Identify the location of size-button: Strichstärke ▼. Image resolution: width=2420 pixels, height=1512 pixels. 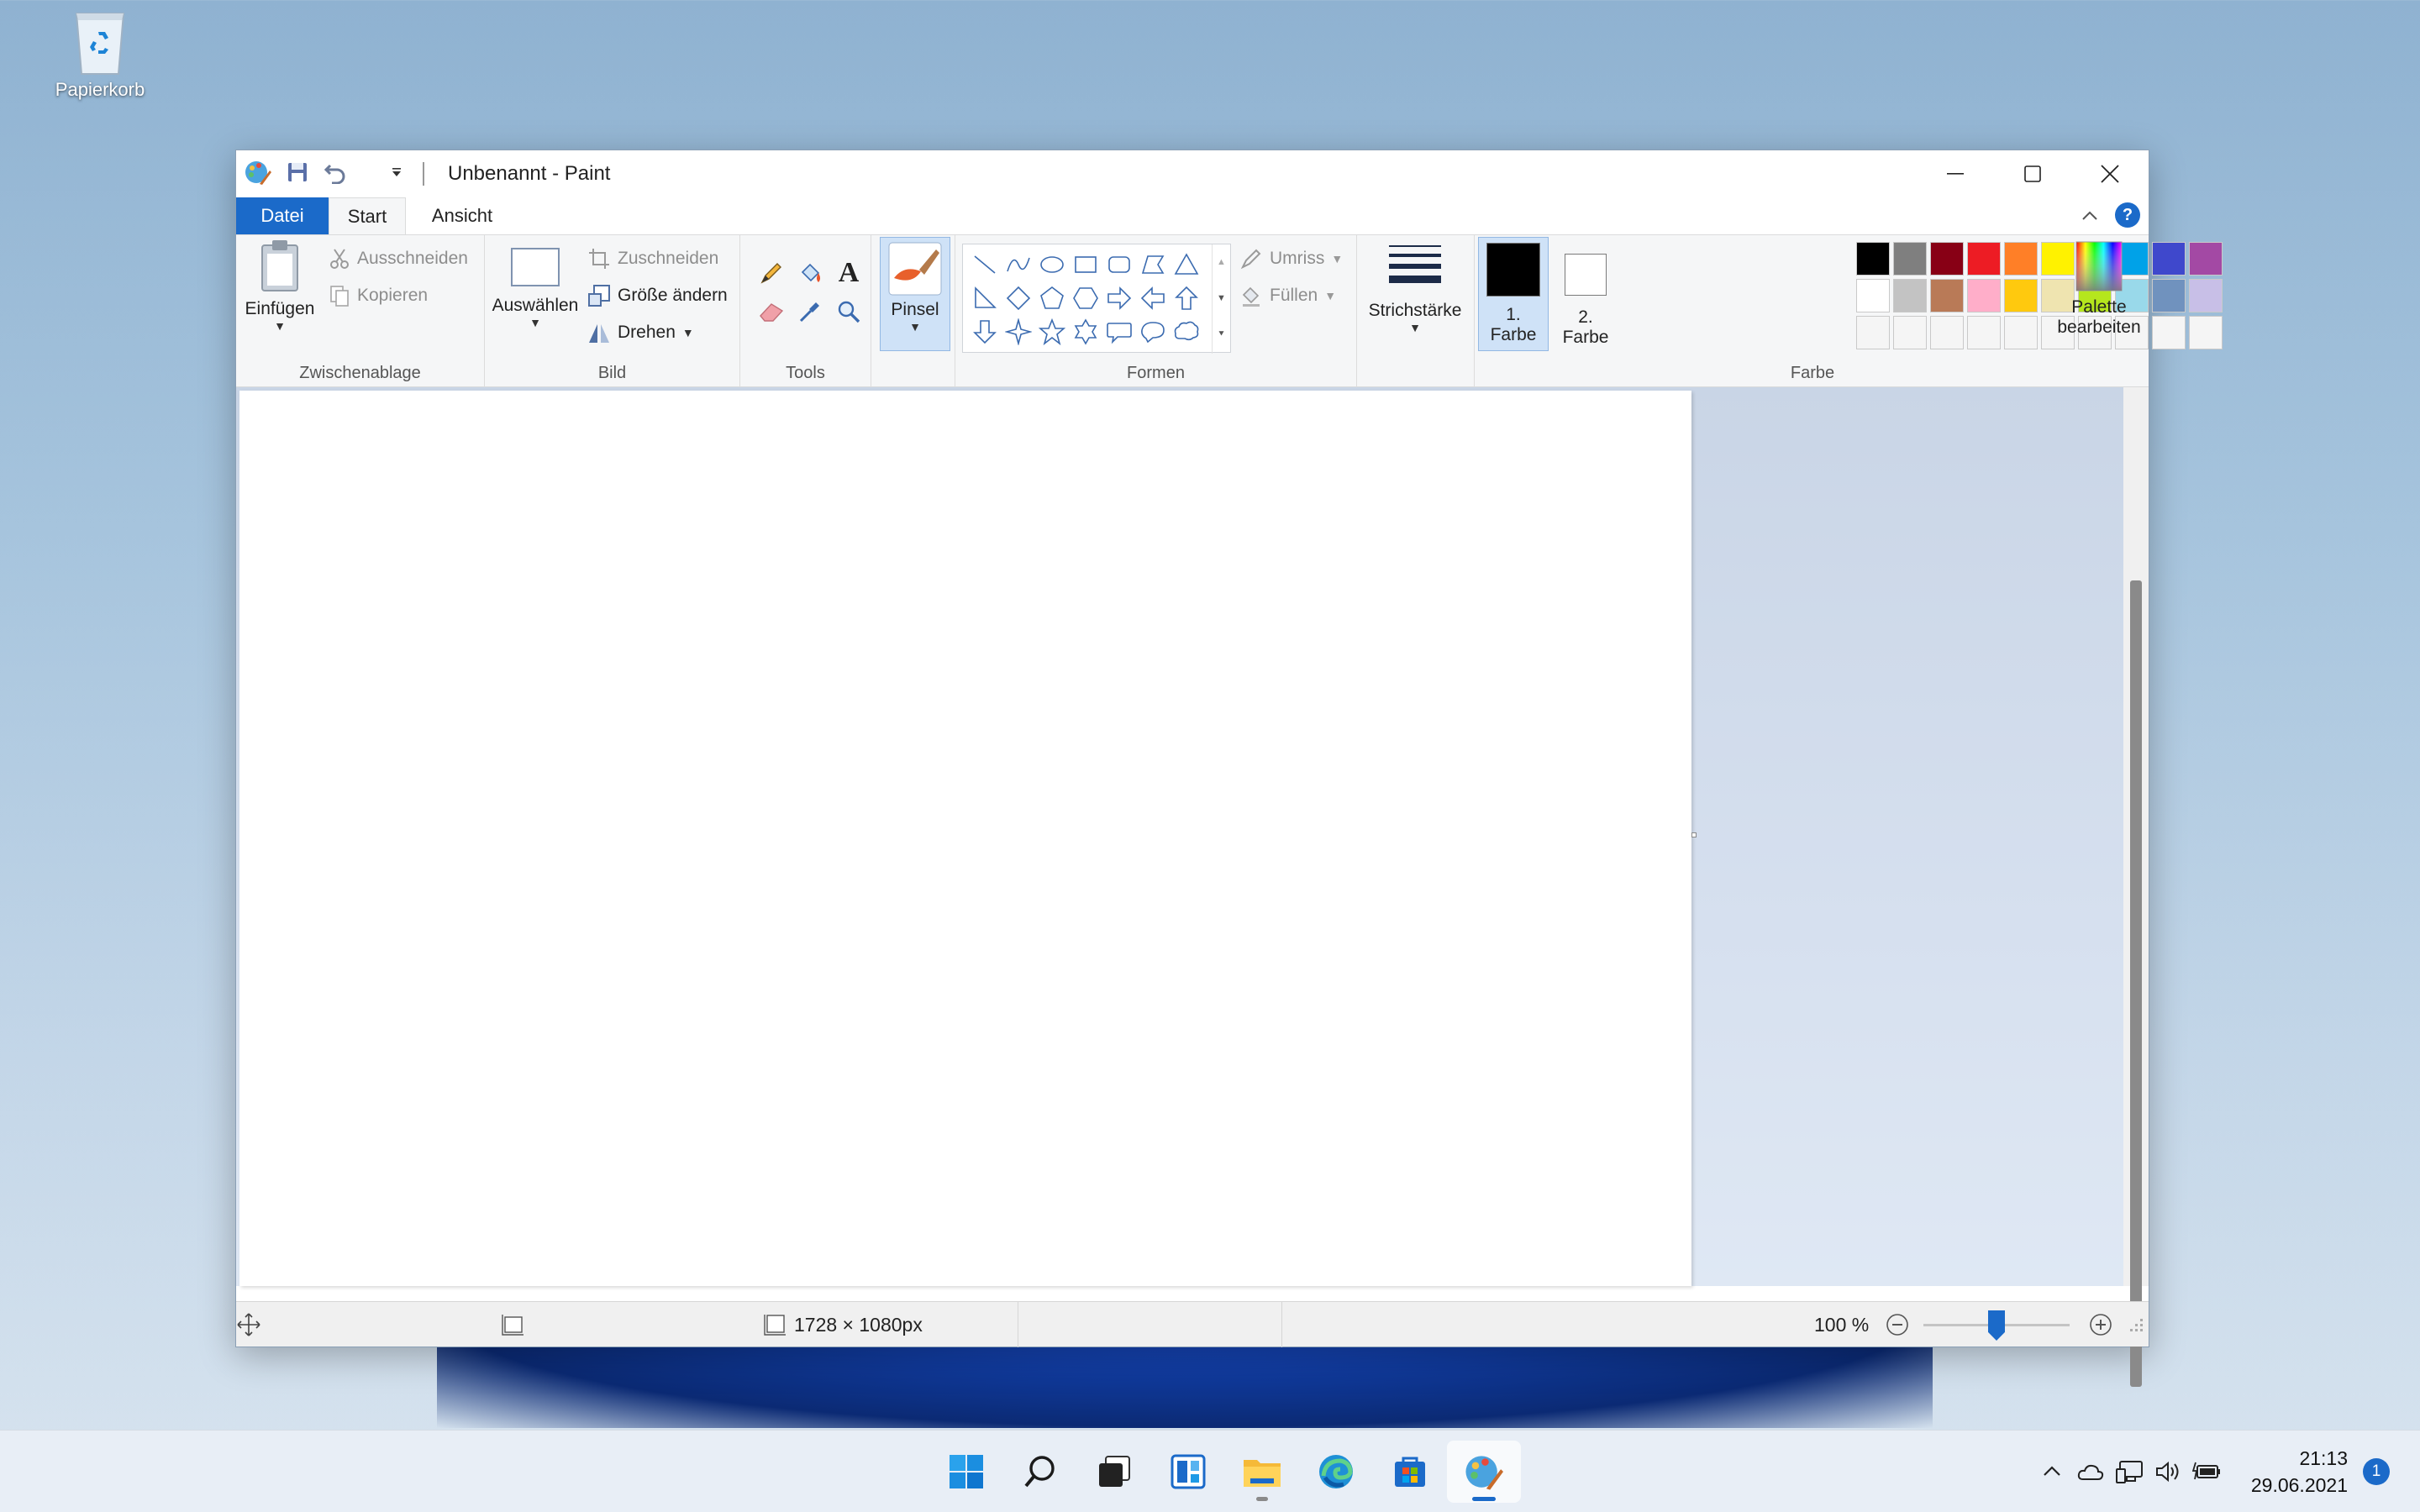
(1415, 286).